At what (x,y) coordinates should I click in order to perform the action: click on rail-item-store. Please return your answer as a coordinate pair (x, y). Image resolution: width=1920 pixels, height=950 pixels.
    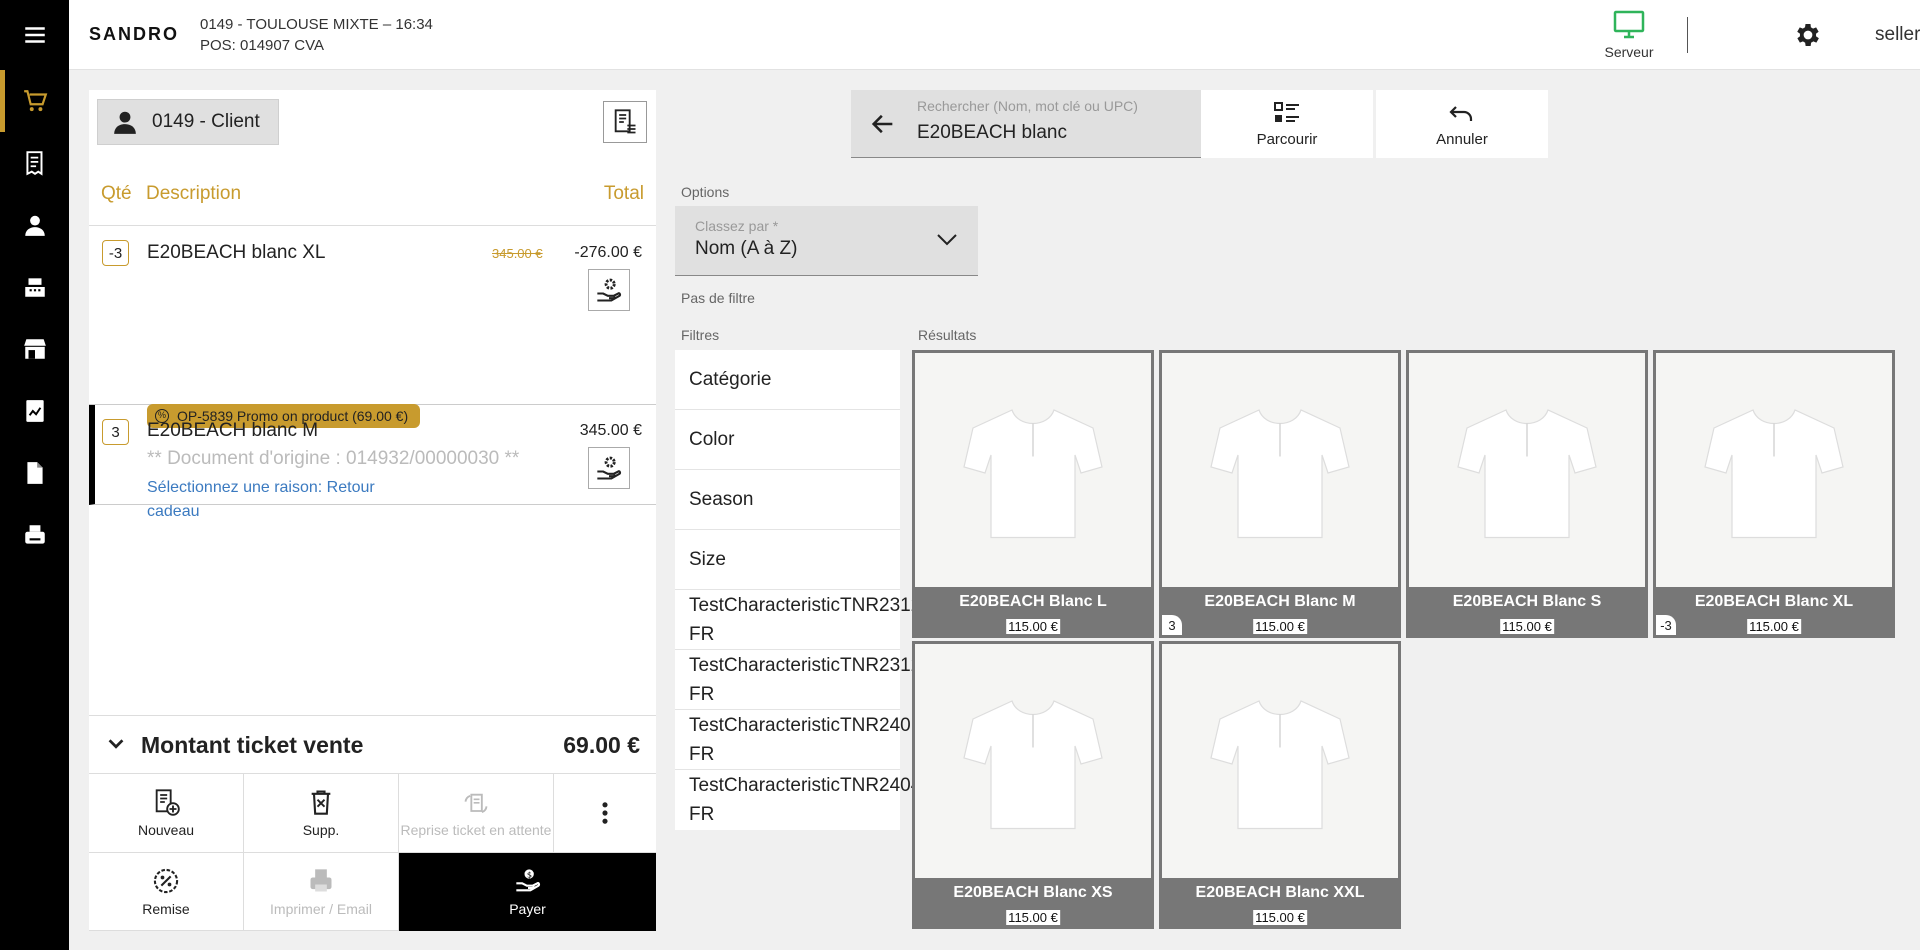
    Looking at the image, I should click on (34, 349).